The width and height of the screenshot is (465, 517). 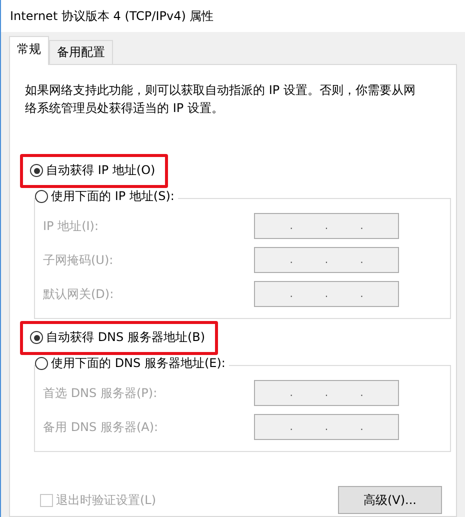 What do you see at coordinates (220, 99) in the screenshot?
I see `description-text: 如果网络支持此功能，则可以获取自动指派的 IP 设置。否则，你需要从网络系统管理员处获得适当的 IP 设置。` at bounding box center [220, 99].